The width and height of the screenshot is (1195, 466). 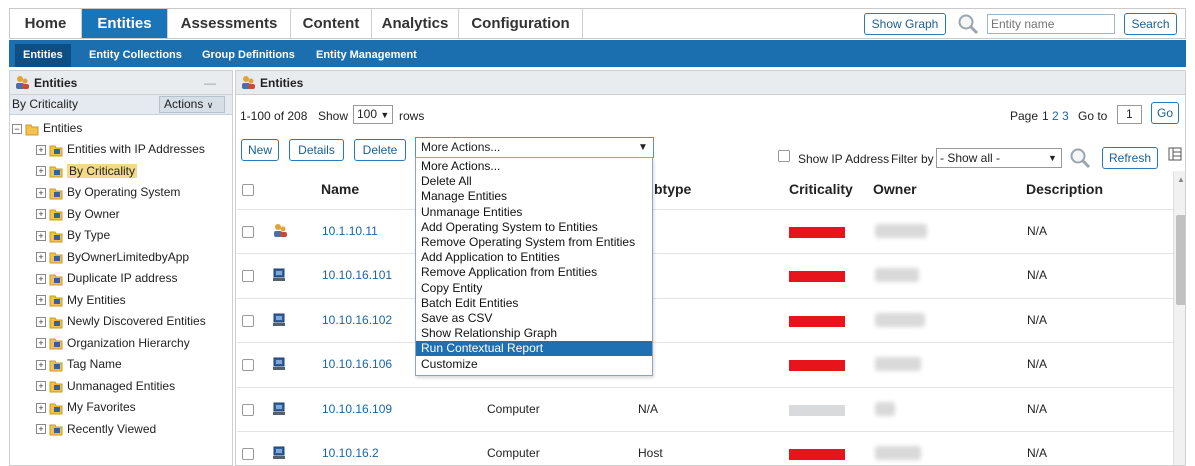 What do you see at coordinates (1175, 155) in the screenshot?
I see `column-settings-icon` at bounding box center [1175, 155].